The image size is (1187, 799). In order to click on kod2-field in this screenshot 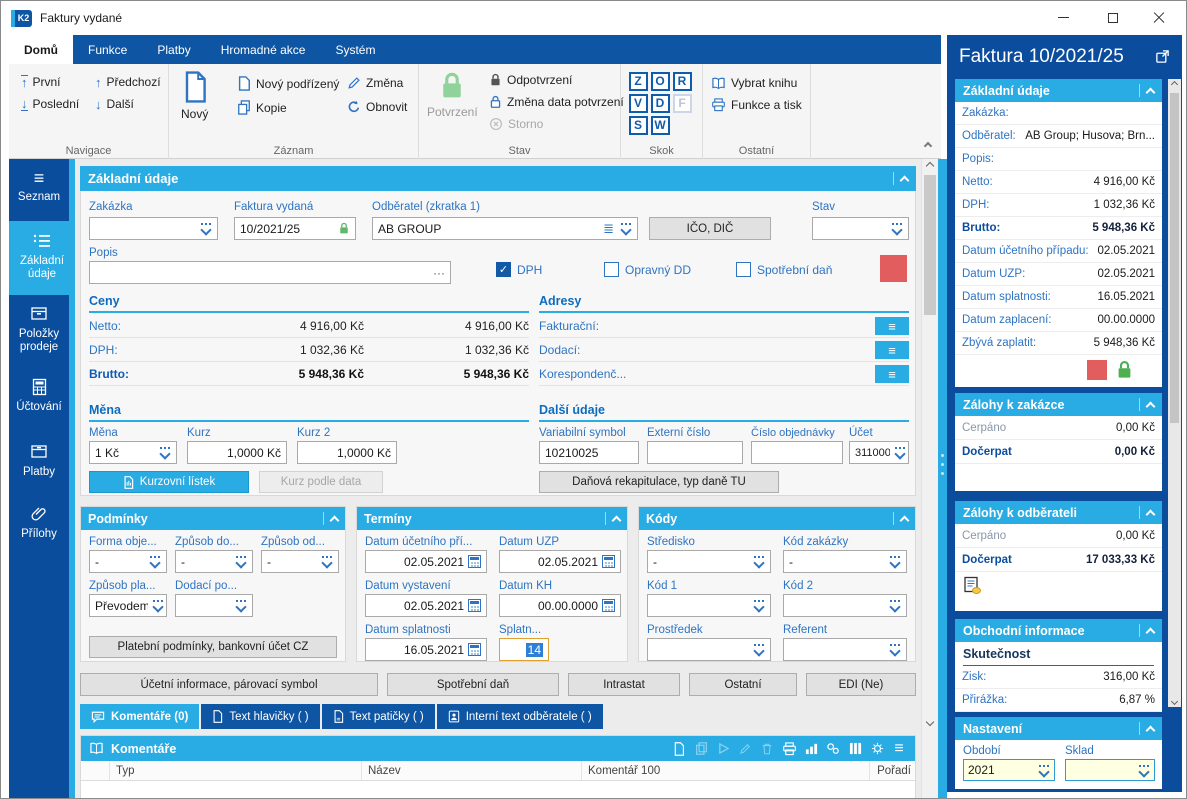, I will do `click(845, 605)`.